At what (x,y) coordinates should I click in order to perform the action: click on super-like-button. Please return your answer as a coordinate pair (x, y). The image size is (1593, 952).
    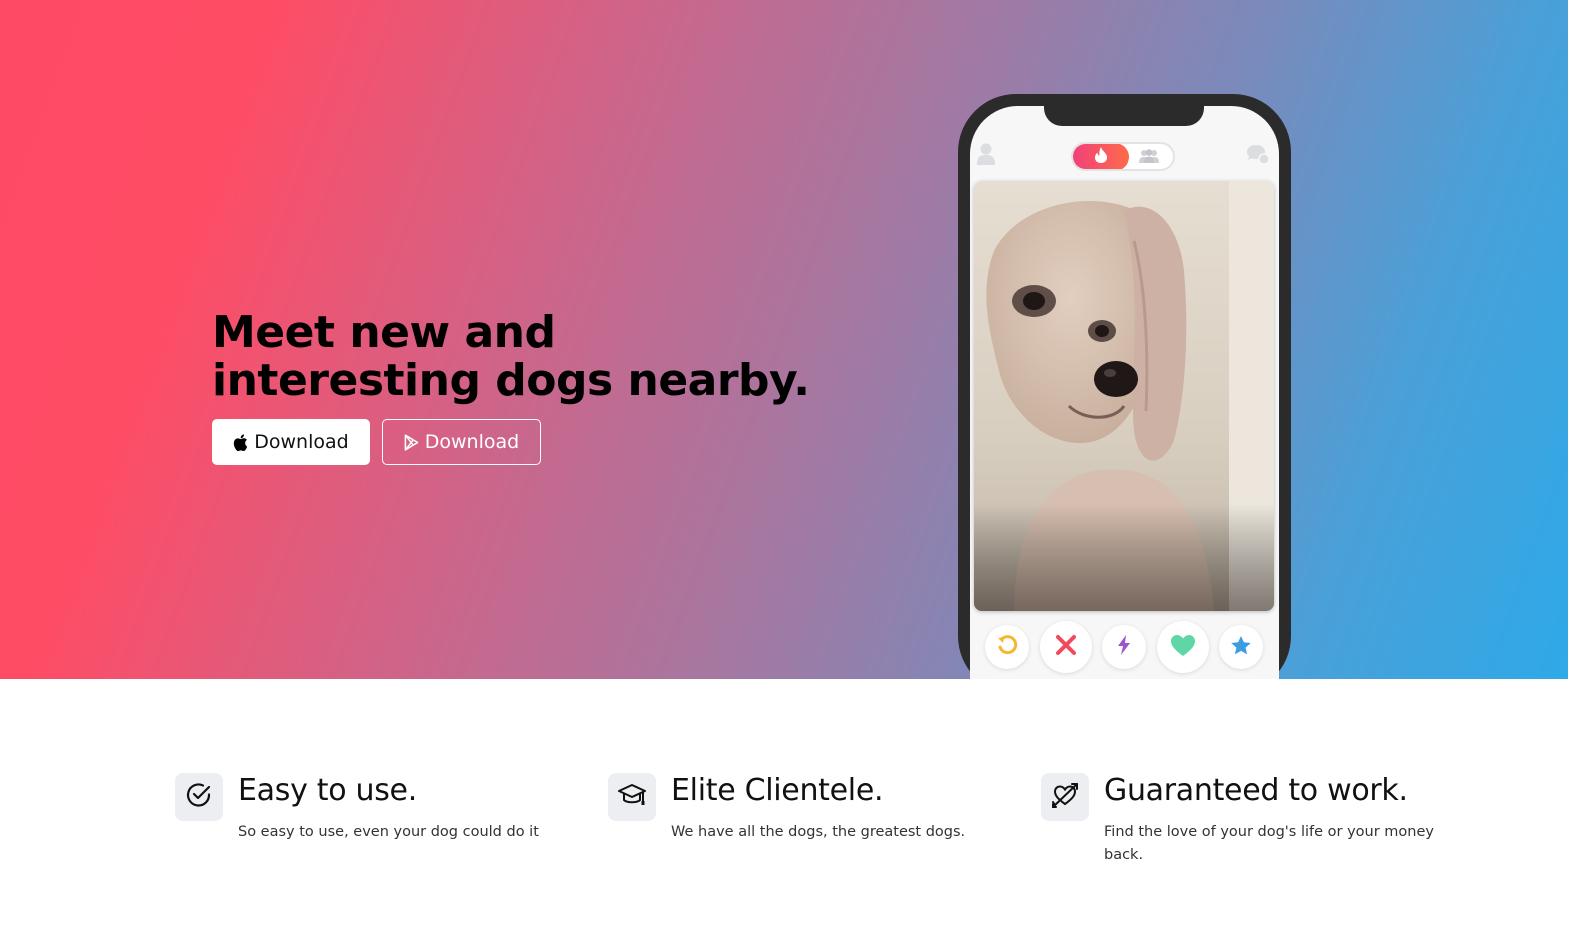
    Looking at the image, I should click on (1241, 647).